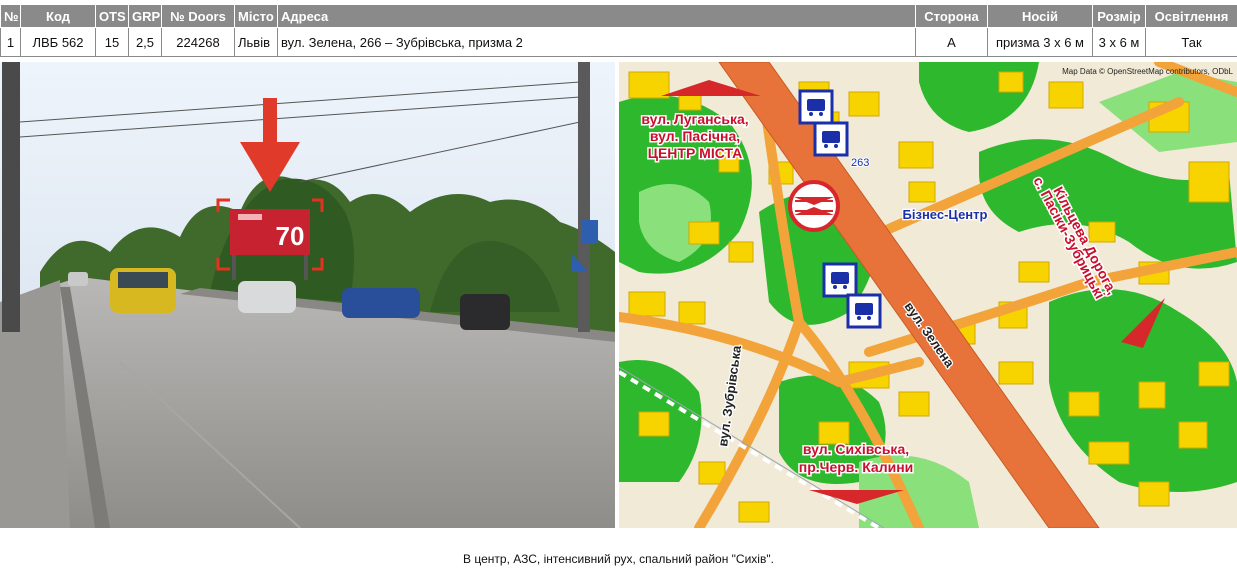 The image size is (1237, 579). I want to click on cell-code: ЛВБ 562, so click(58, 42).